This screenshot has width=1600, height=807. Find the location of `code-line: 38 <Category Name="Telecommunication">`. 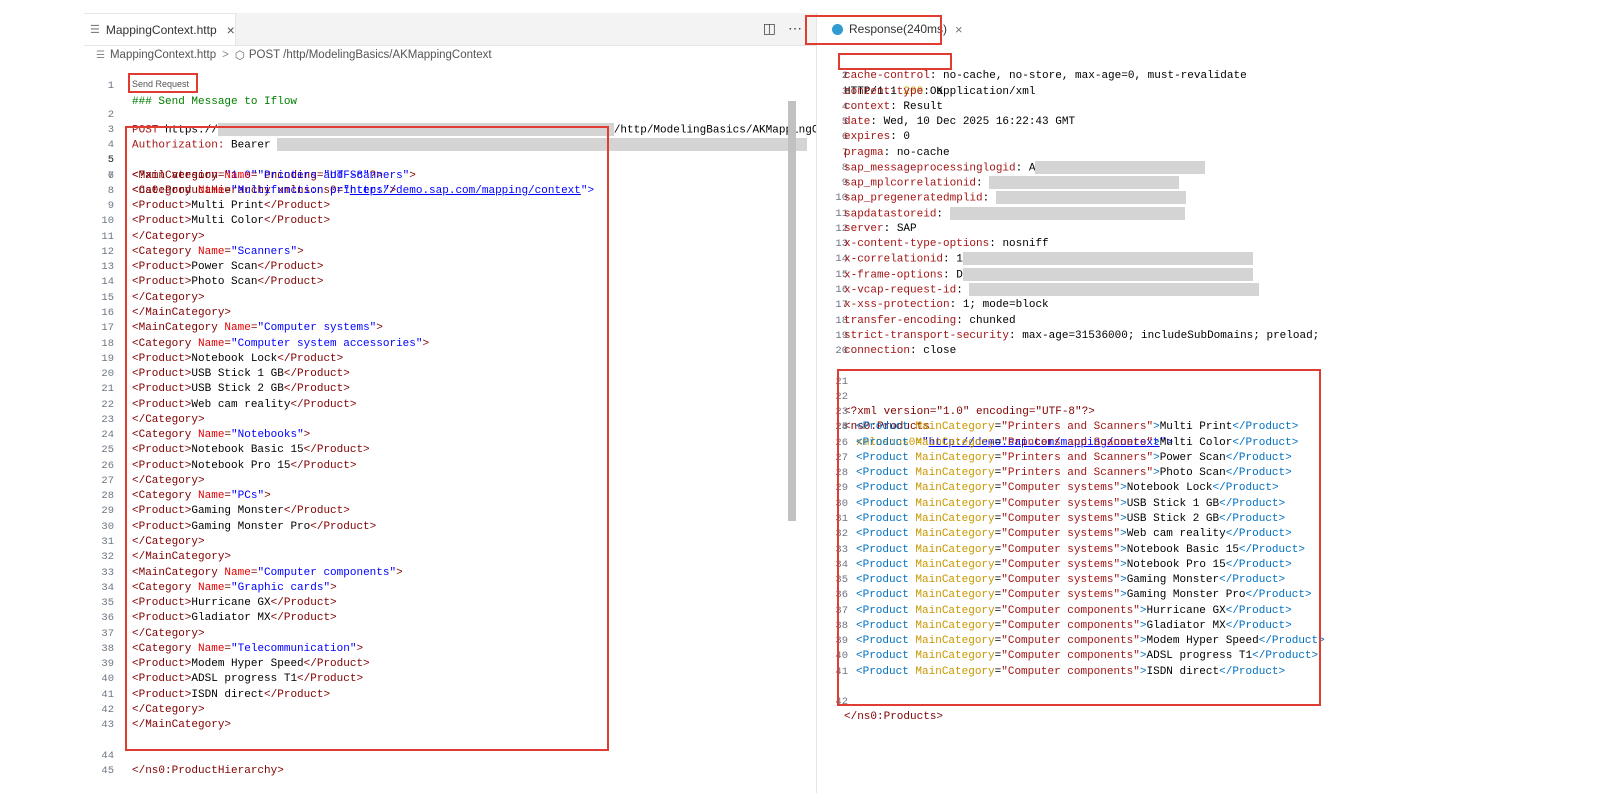

code-line: 38 <Category Name="Telecommunication"> is located at coordinates (232, 648).